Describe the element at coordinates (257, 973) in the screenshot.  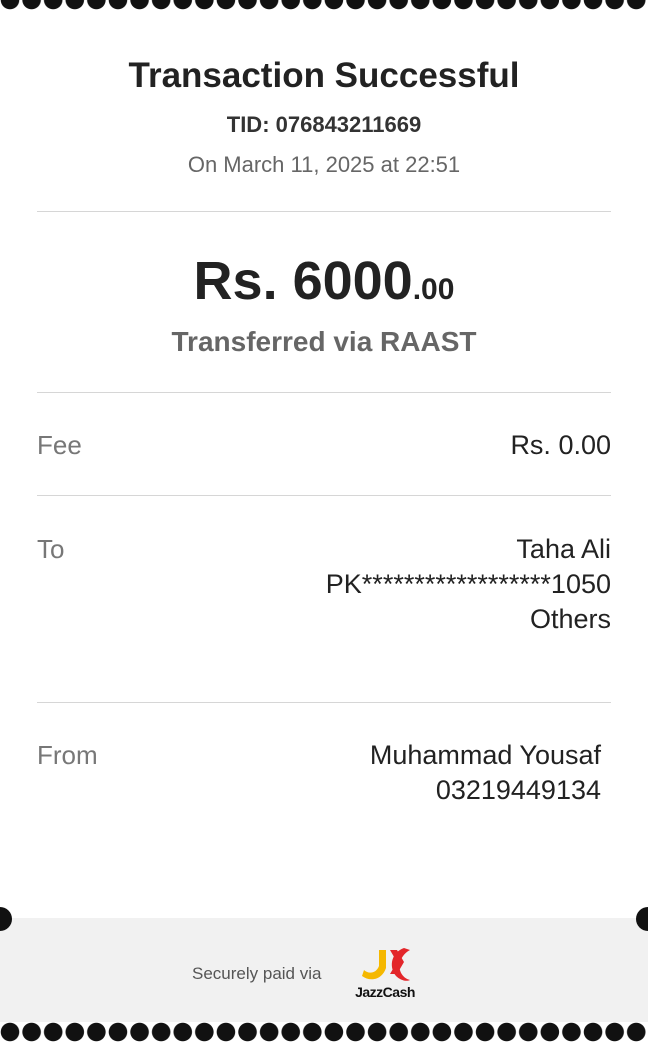
I see `secure-text: Securely paid via` at that location.